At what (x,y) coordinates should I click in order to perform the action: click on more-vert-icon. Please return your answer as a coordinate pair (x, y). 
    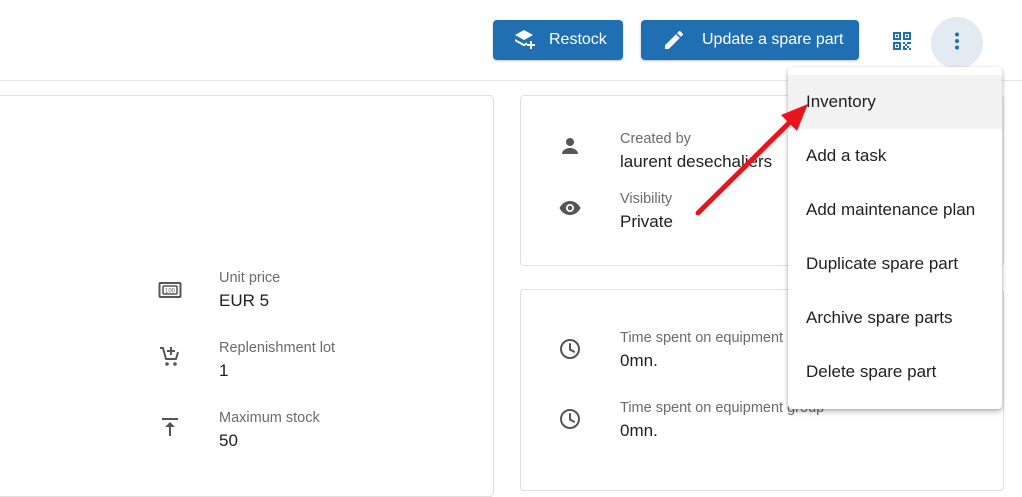
    Looking at the image, I should click on (957, 43).